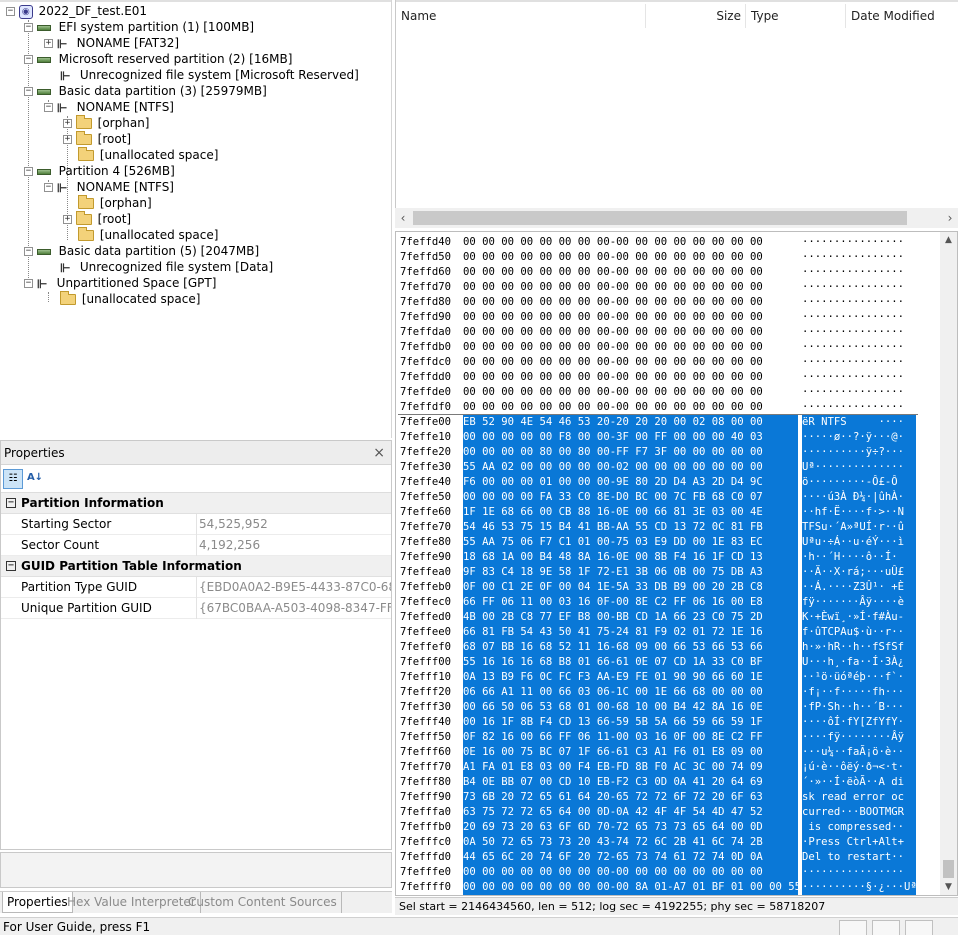  I want to click on column-header-name: Name, so click(521, 16).